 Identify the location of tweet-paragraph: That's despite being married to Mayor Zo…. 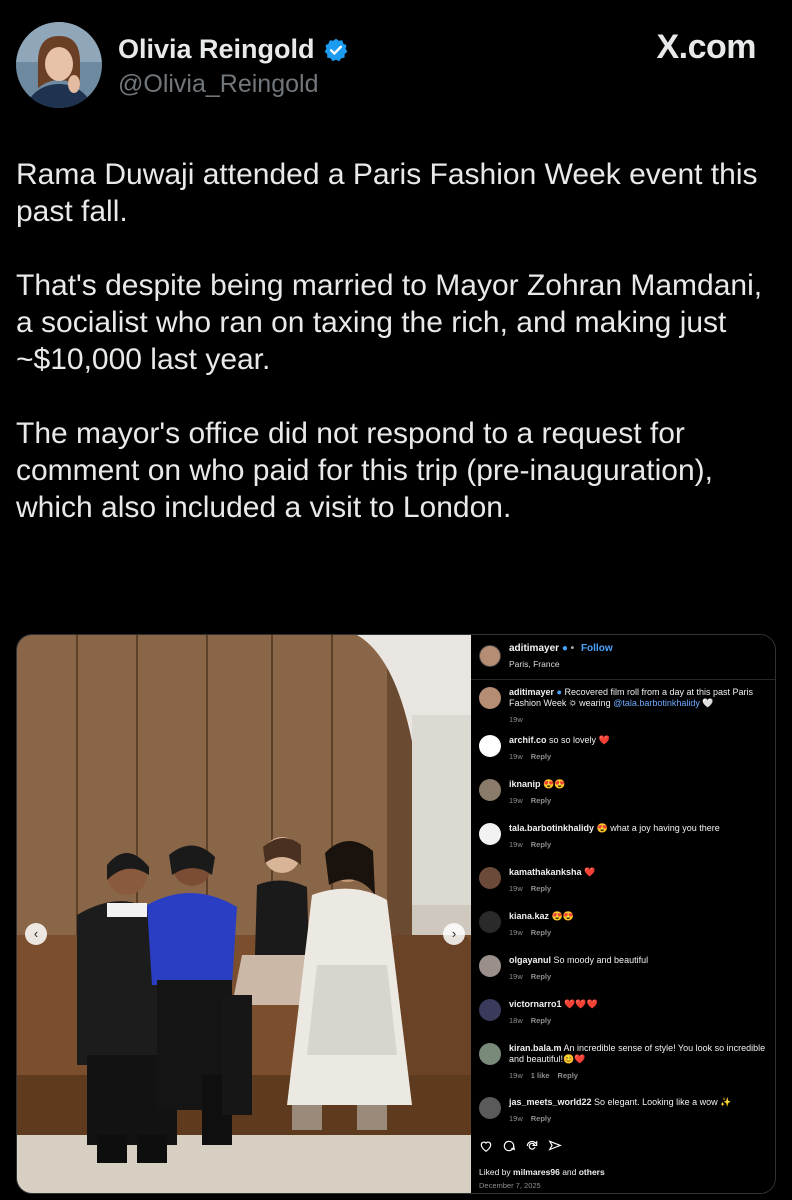
(389, 322).